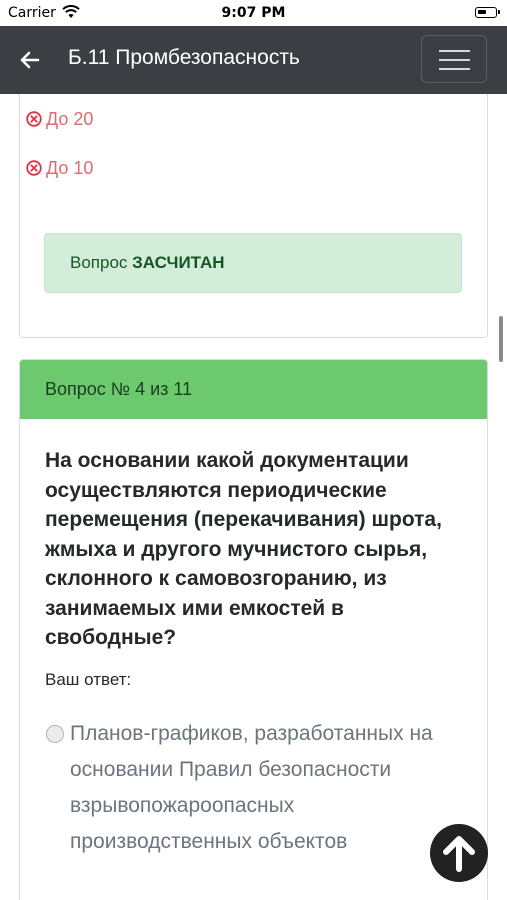 Image resolution: width=507 pixels, height=900 pixels. I want to click on wrong-answer-option: До 10, so click(59, 168).